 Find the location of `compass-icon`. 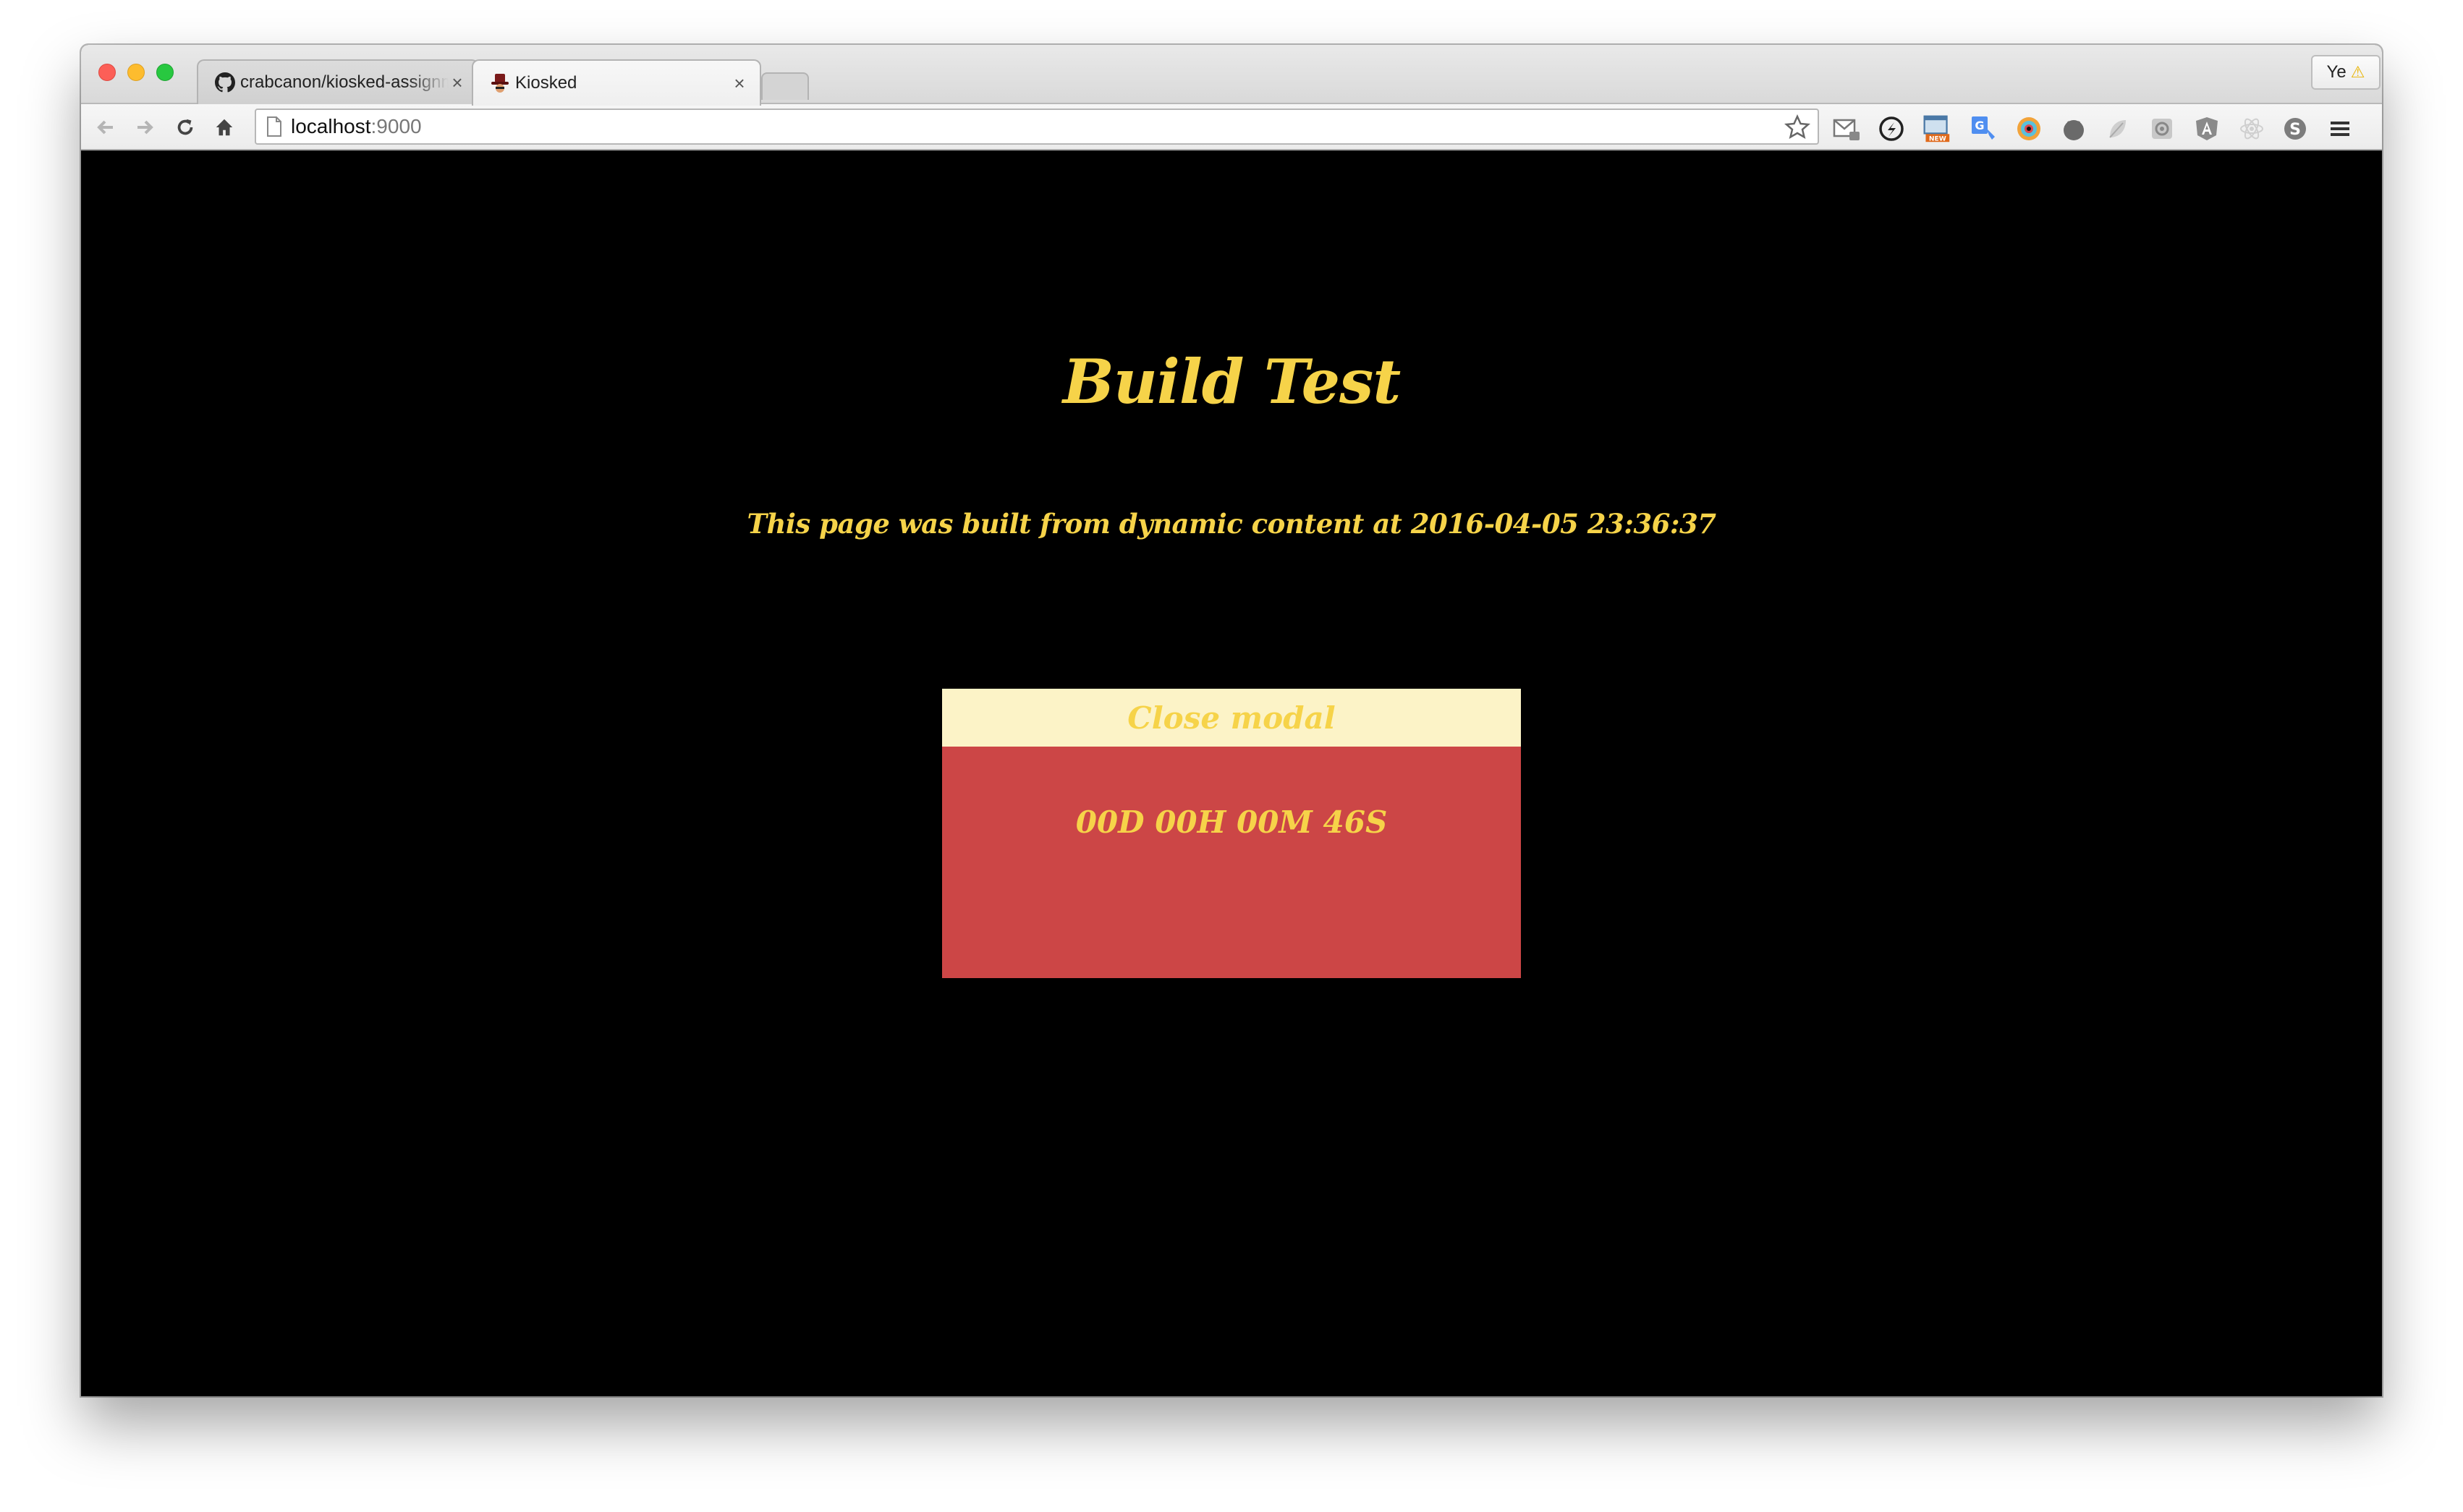

compass-icon is located at coordinates (1891, 128).